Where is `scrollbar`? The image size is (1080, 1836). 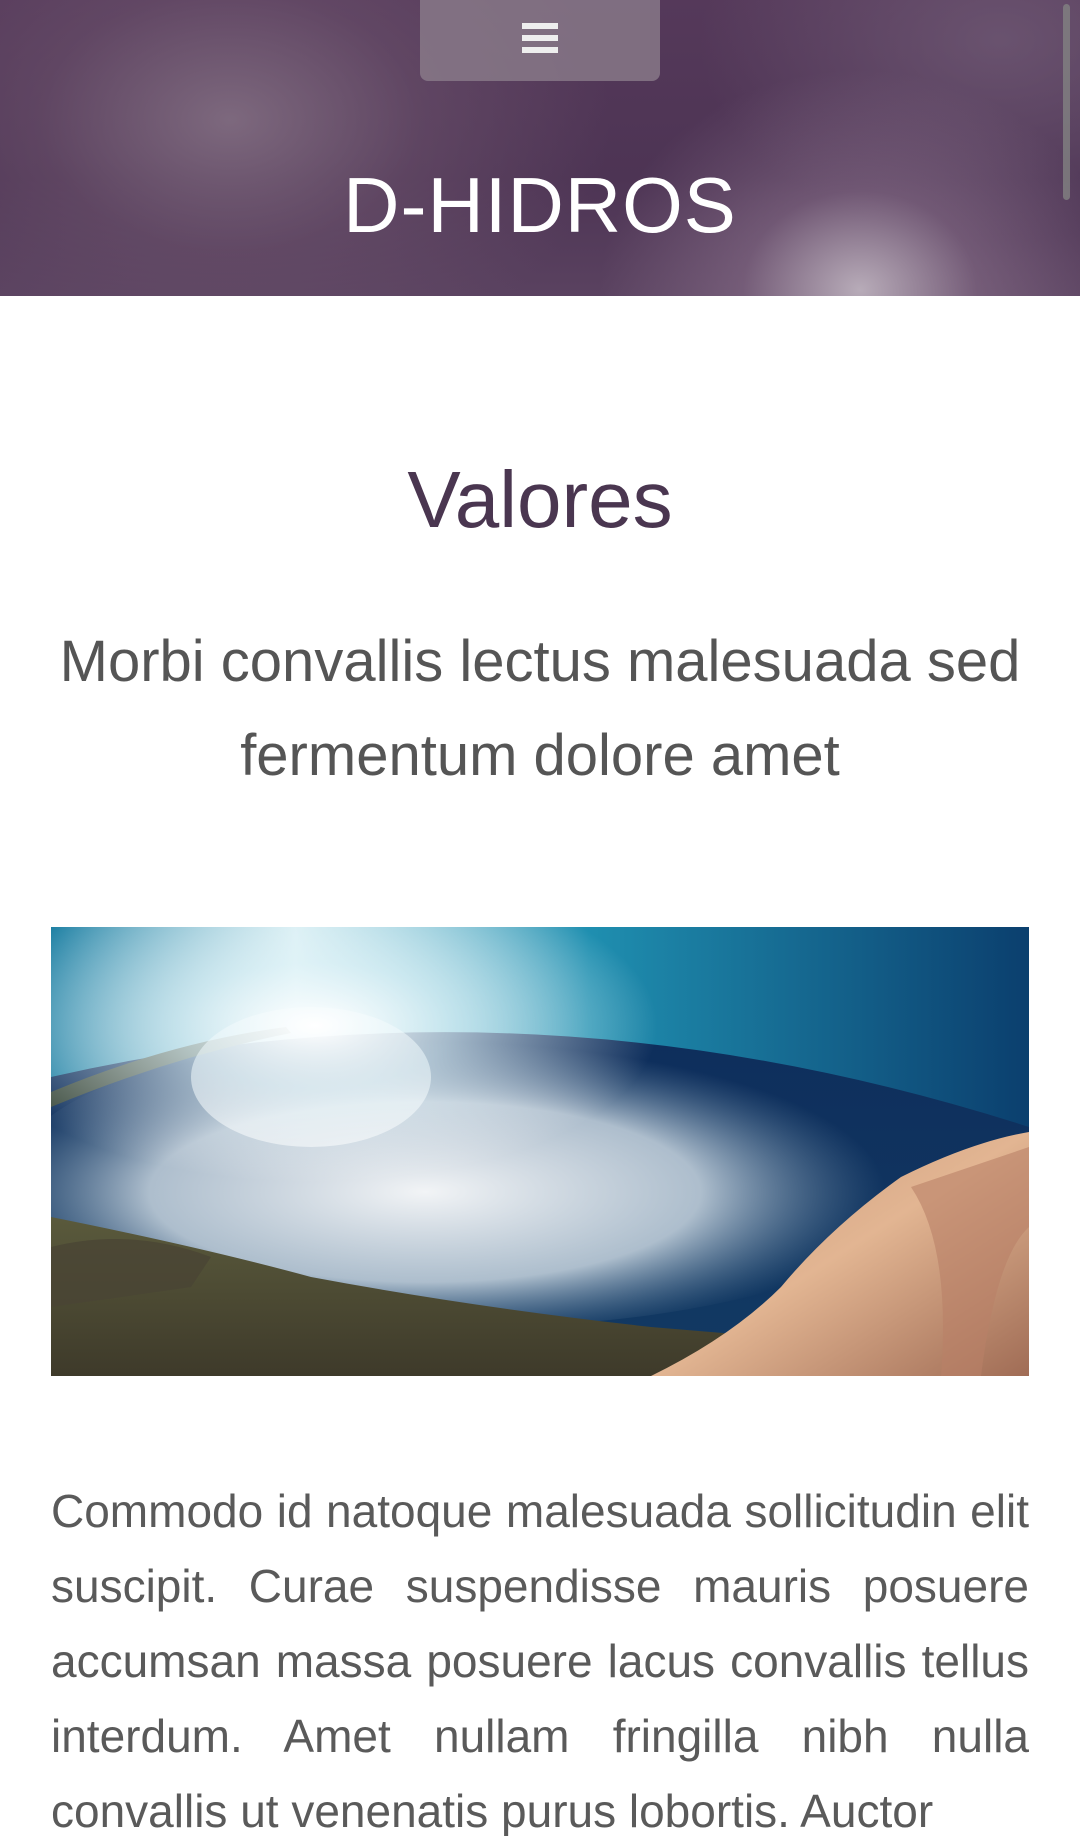 scrollbar is located at coordinates (1066, 102).